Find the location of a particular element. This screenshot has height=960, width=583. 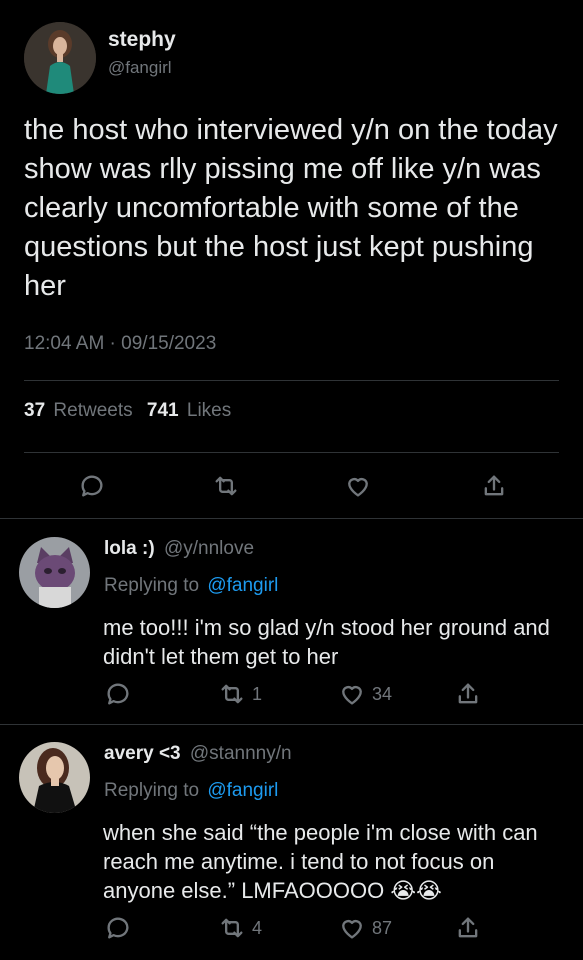

retweets-label: Retweets is located at coordinates (92, 410).